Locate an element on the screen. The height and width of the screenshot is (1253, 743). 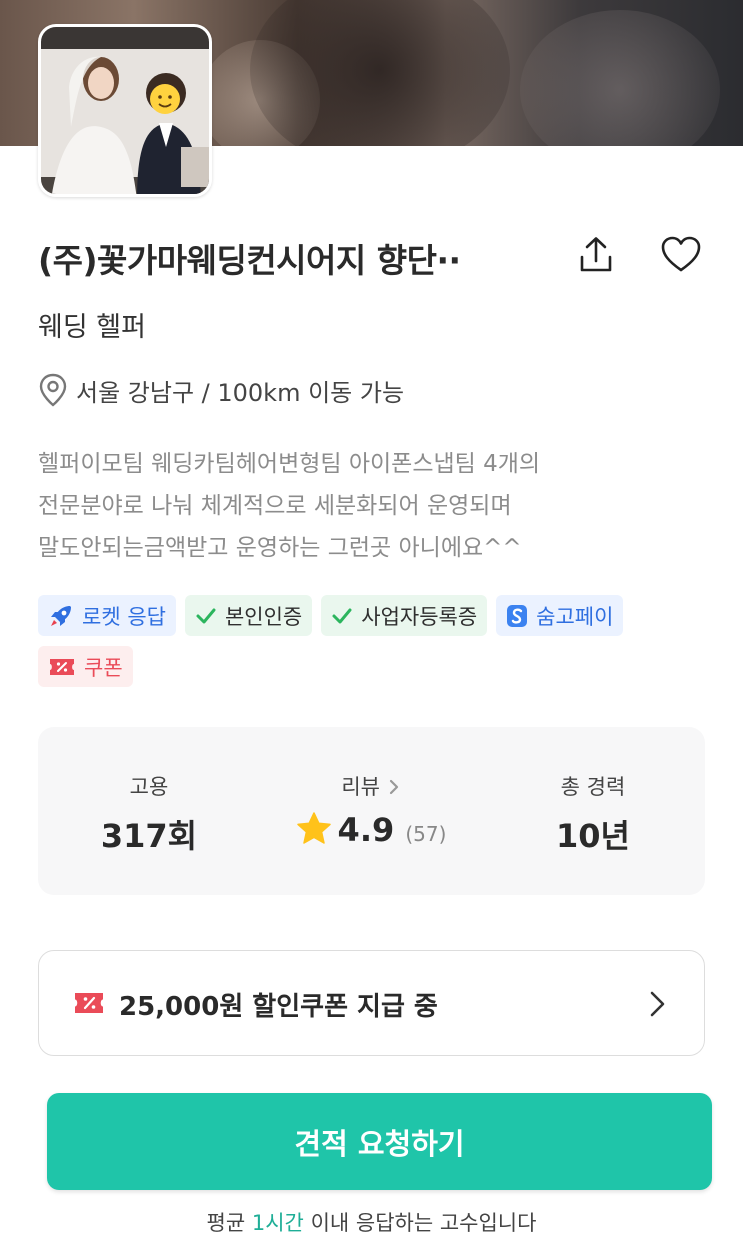
request-quote-button: 견적 요청하기 is located at coordinates (379, 1141).